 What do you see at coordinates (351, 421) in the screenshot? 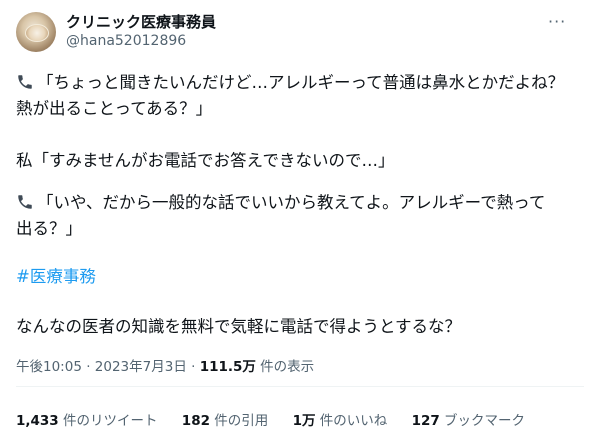
I see `likes-label: 件のいいね` at bounding box center [351, 421].